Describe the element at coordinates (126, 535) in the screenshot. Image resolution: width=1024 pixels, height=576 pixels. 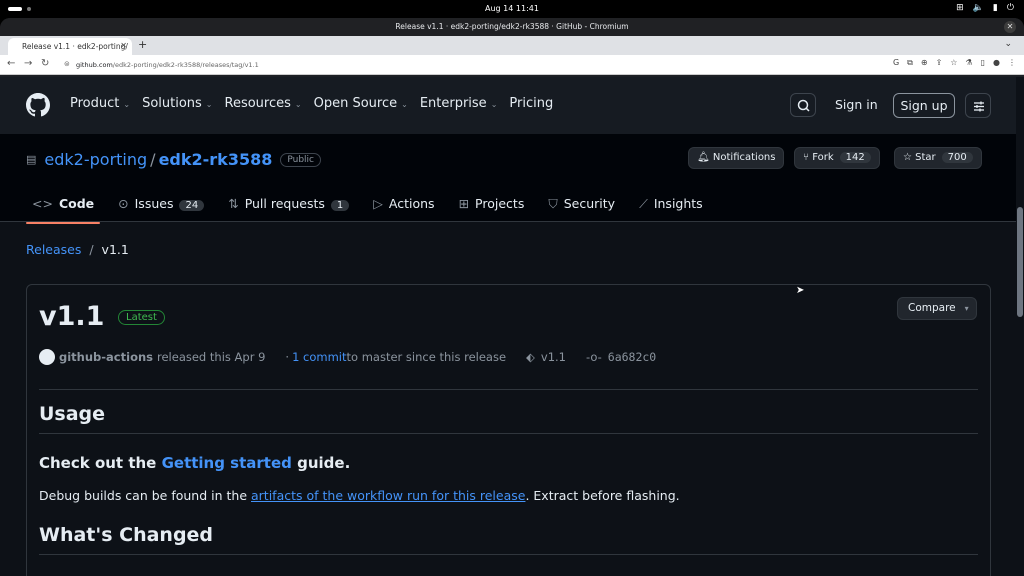
I see `whats-changed-heading: What's Changed` at that location.